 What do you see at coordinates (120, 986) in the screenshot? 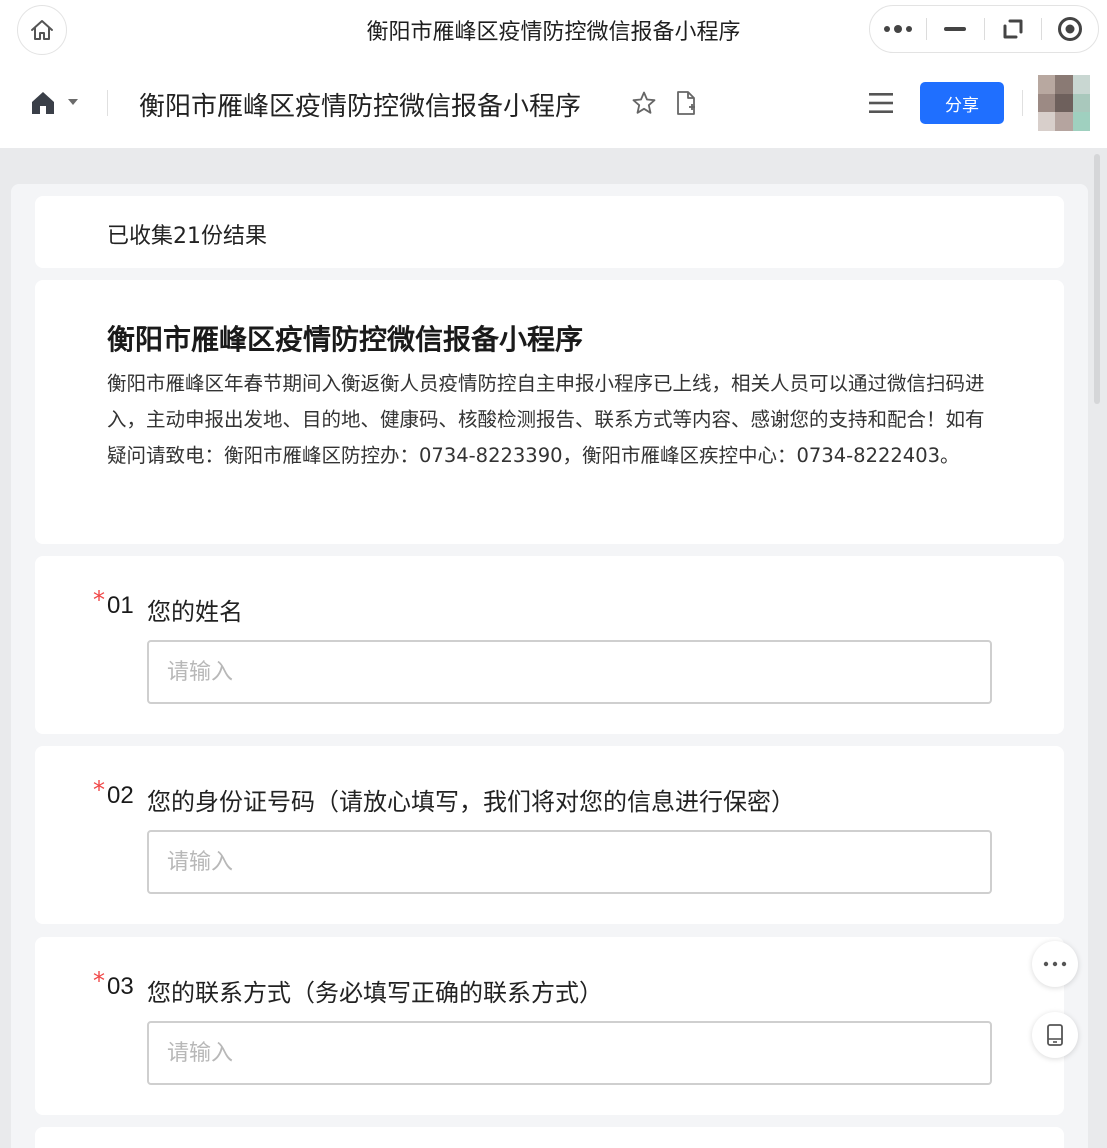
I see `question-number: 03` at bounding box center [120, 986].